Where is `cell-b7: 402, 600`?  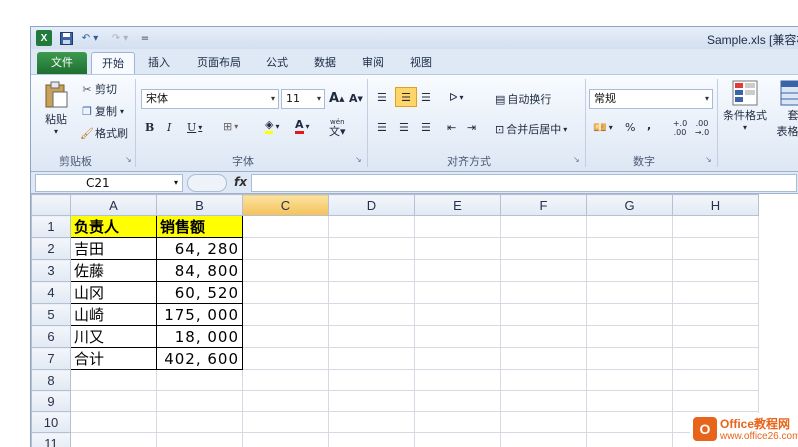
cell-b7: 402, 600 is located at coordinates (199, 358).